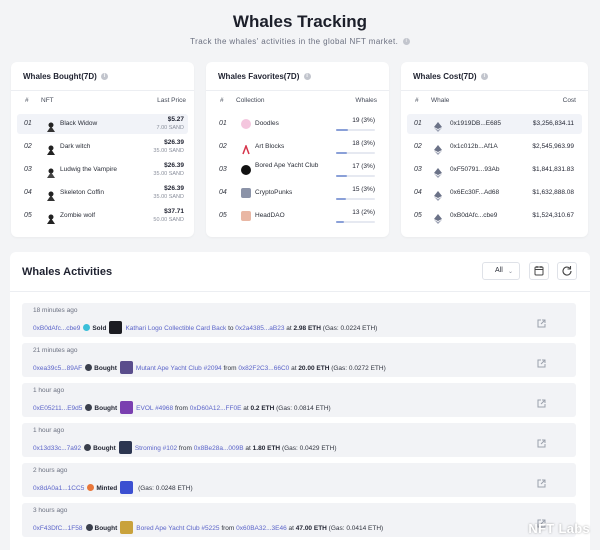 This screenshot has width=600, height=550. Describe the element at coordinates (154, 408) in the screenshot. I see `nft-link: EVOL #4968` at that location.